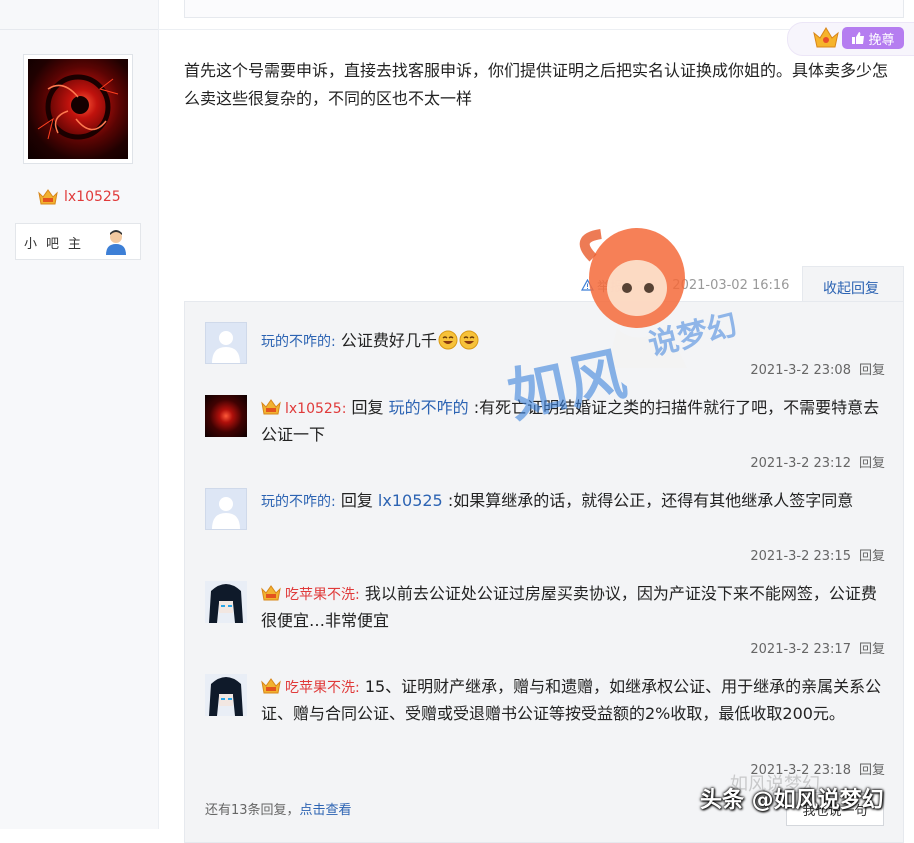 This screenshot has height=843, width=914. What do you see at coordinates (410, 500) in the screenshot?
I see `reply-target-link: lx10525` at bounding box center [410, 500].